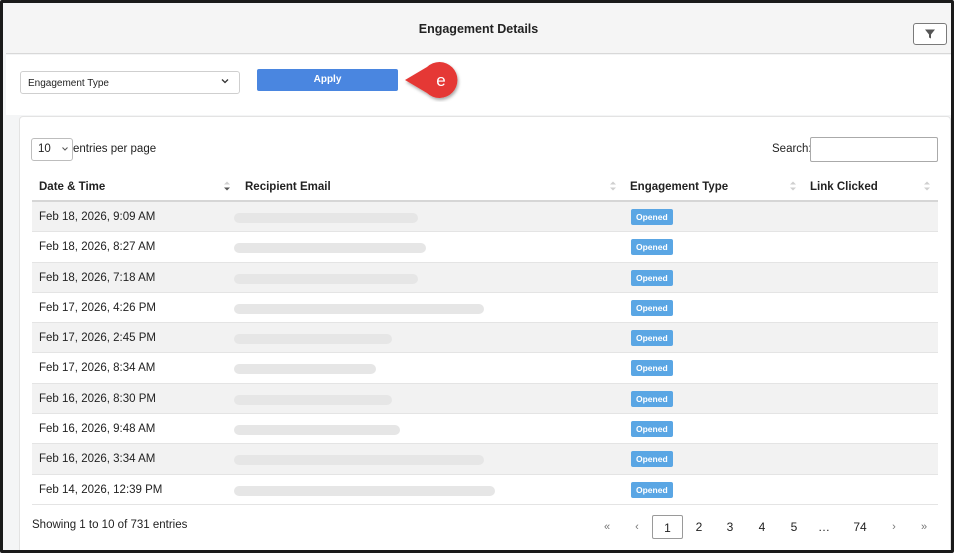 Image resolution: width=954 pixels, height=553 pixels. Describe the element at coordinates (97, 429) in the screenshot. I see `date-cell: Feb 16, 2026, 9:48 AM` at that location.